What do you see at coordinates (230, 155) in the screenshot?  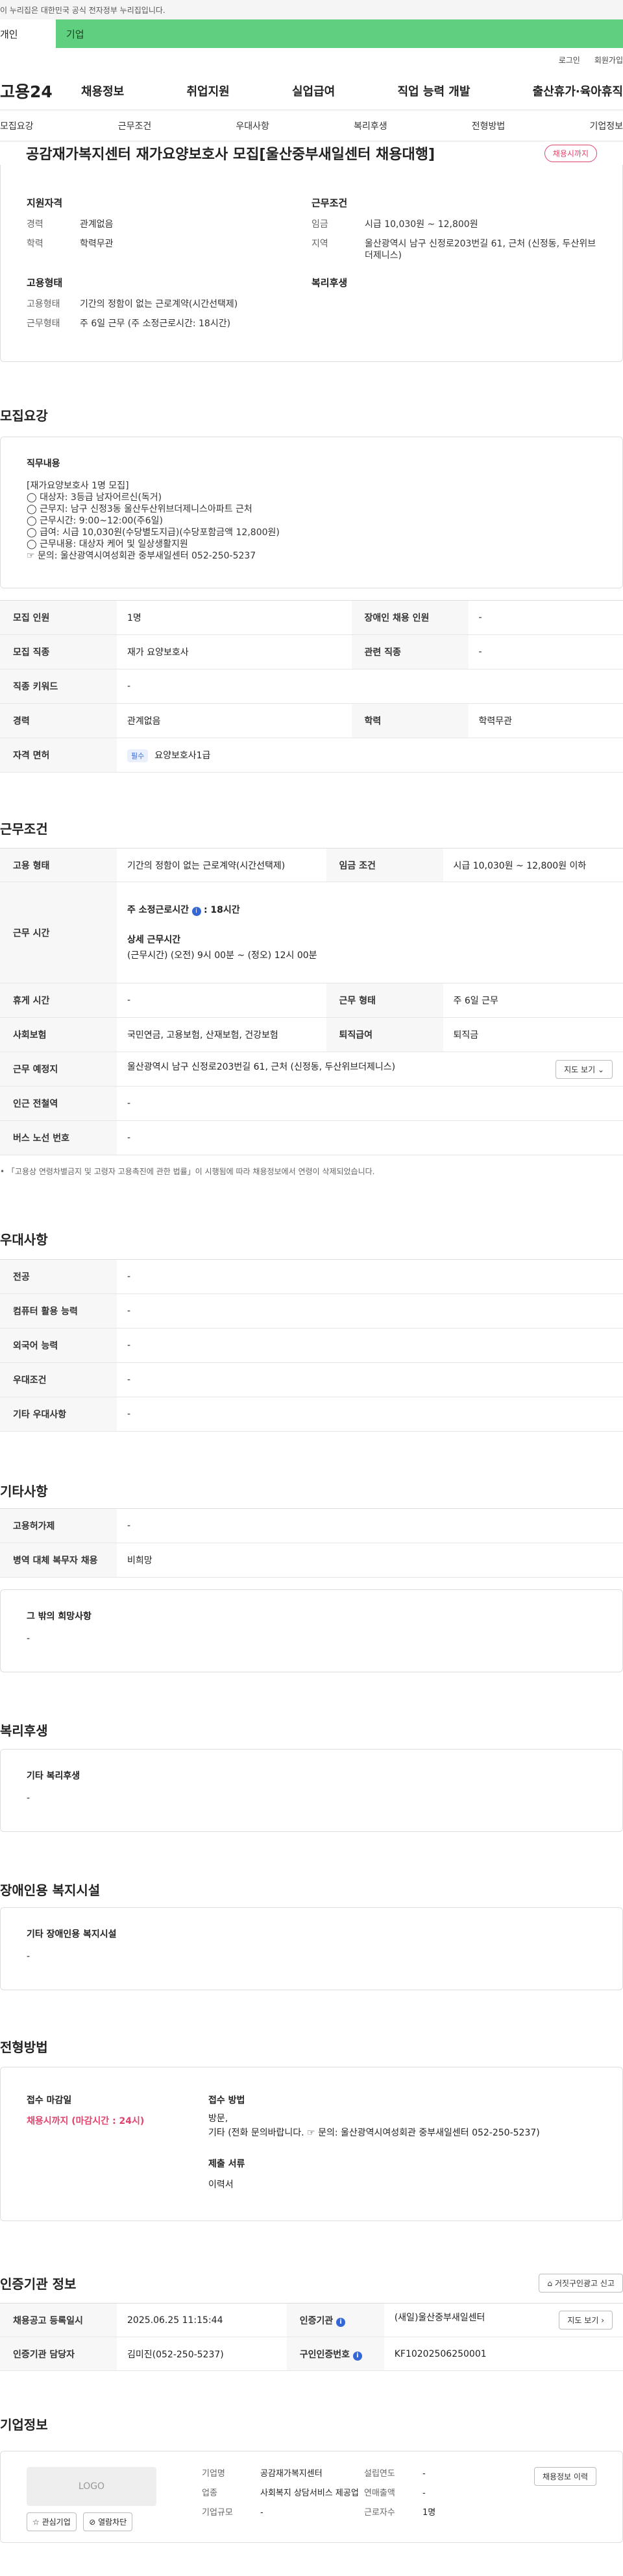 I see `job-title: 공감재가복지센터 재가요양보호사 모집[울산중부새일센터 채용대행]` at bounding box center [230, 155].